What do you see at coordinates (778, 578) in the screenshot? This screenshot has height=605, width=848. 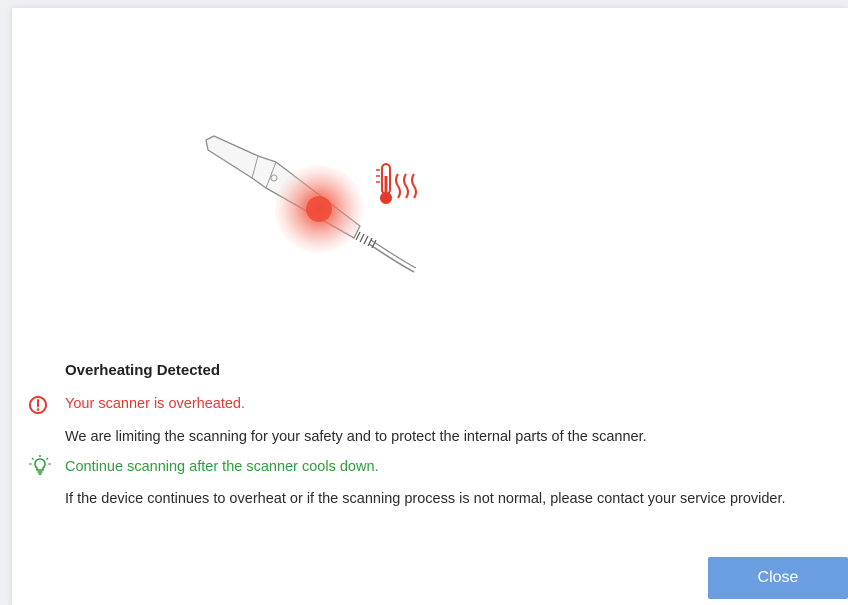 I see `close-button: Close` at bounding box center [778, 578].